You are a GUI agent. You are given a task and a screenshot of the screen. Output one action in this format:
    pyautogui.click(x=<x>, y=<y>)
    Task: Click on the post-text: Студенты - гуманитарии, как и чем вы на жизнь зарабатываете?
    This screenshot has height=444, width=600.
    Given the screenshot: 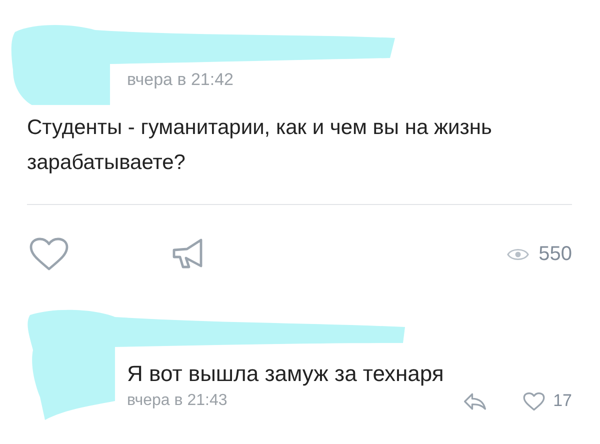 What is the action you would take?
    pyautogui.click(x=260, y=145)
    